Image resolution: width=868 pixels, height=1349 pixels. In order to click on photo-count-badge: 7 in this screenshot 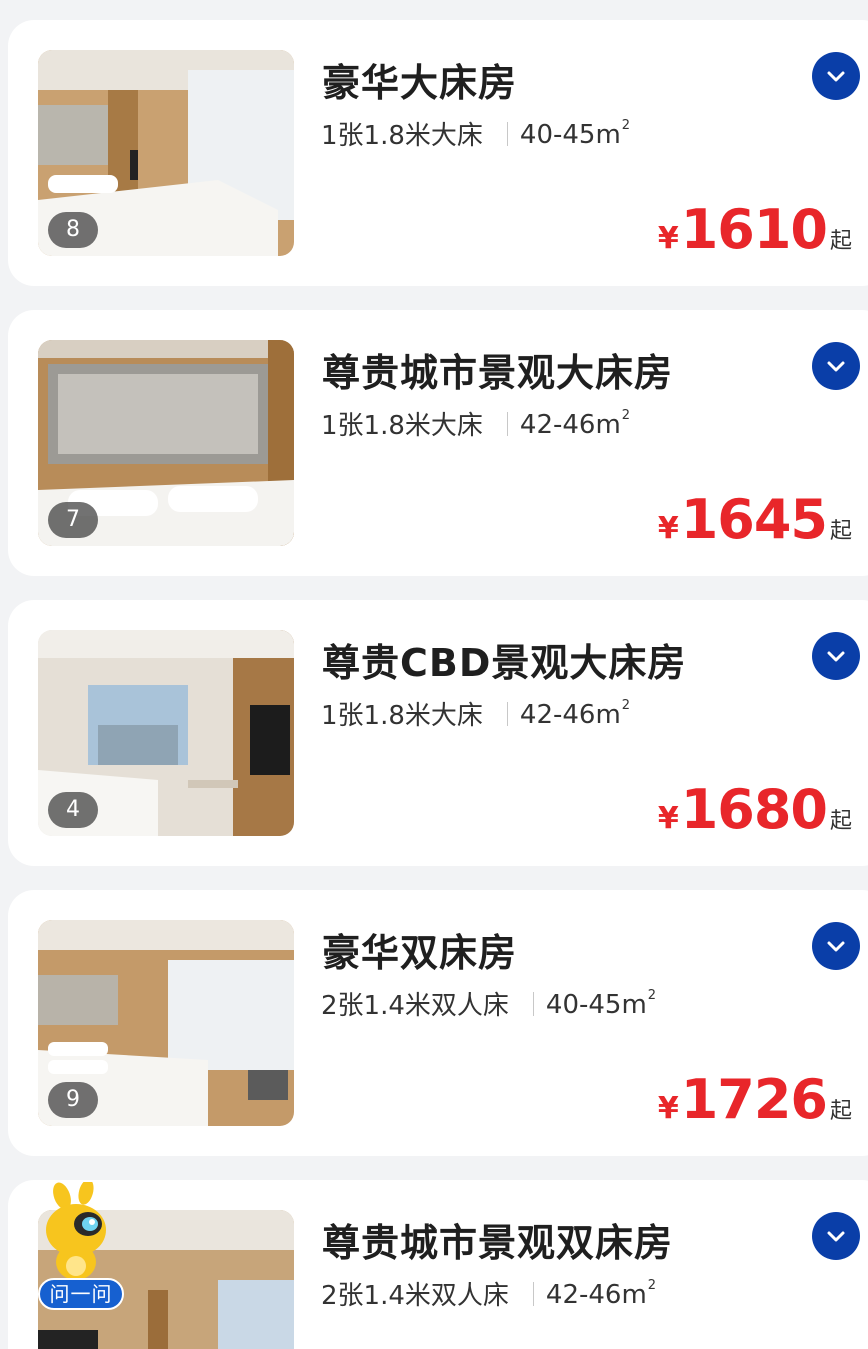, I will do `click(73, 520)`.